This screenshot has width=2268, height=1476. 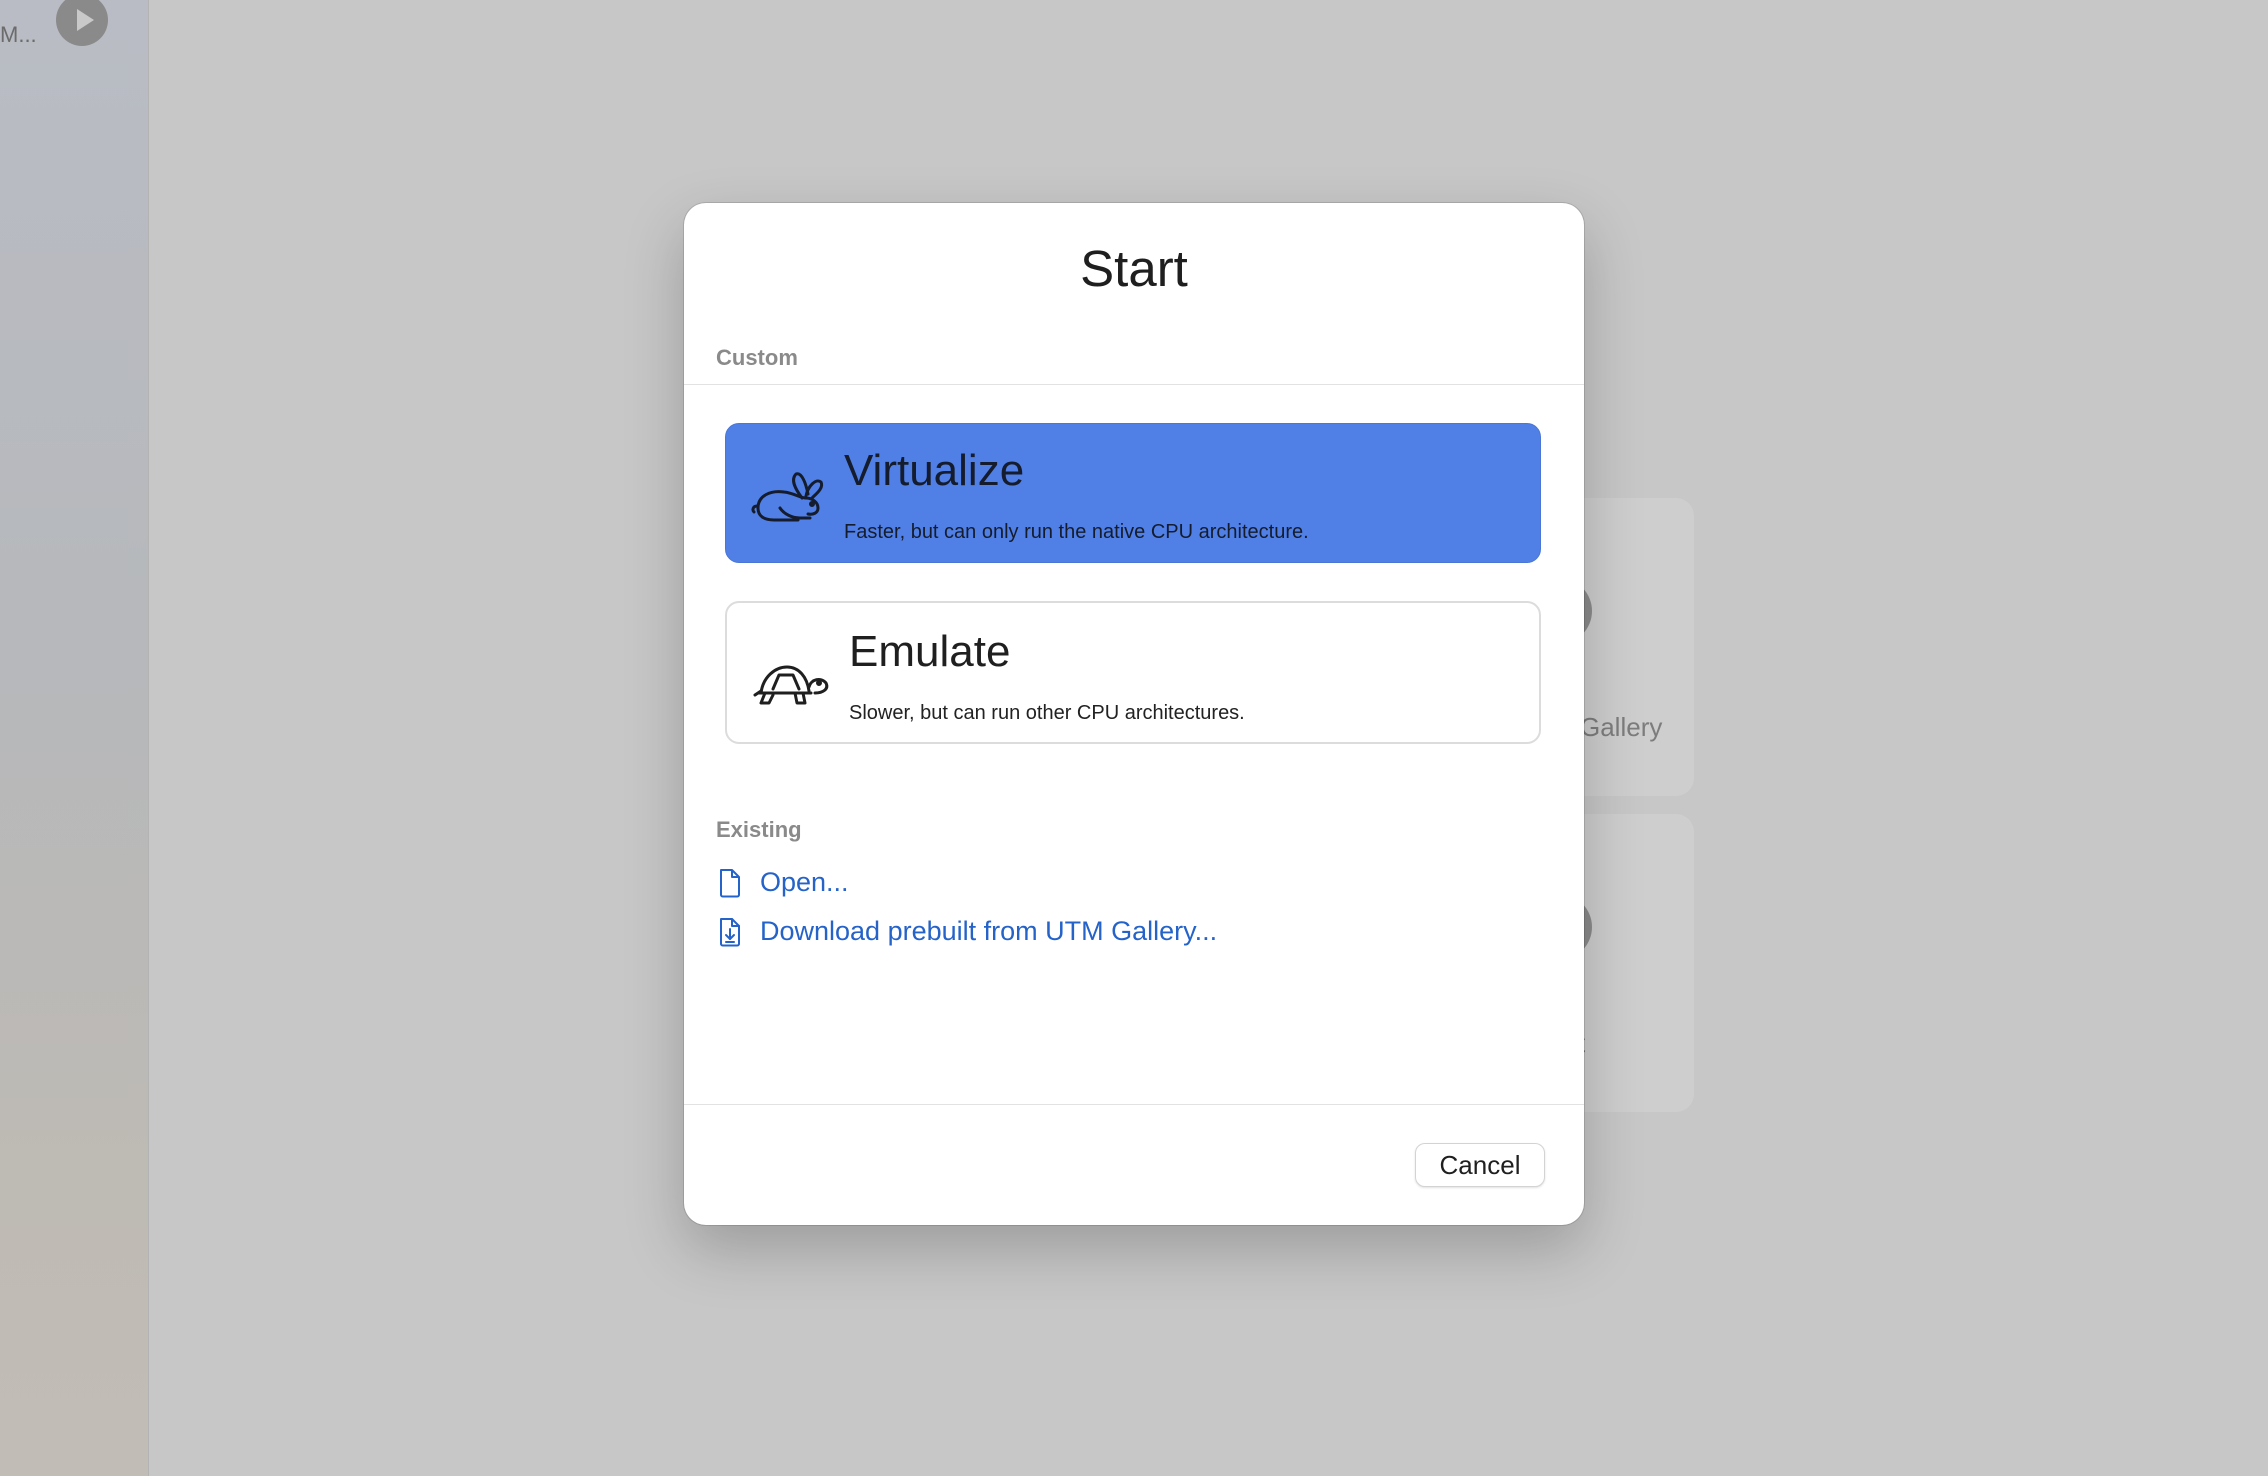 What do you see at coordinates (757, 357) in the screenshot?
I see `custom-section-label: Custom` at bounding box center [757, 357].